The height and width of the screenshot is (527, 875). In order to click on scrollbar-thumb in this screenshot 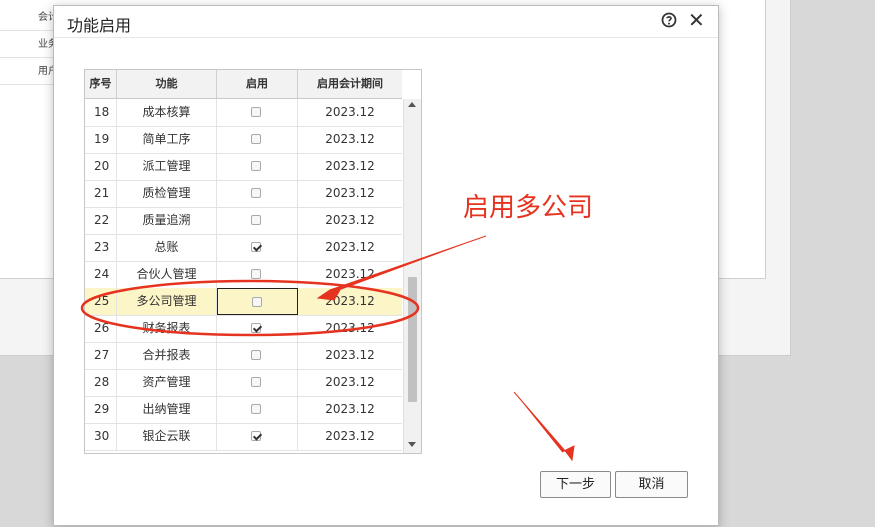, I will do `click(412, 339)`.